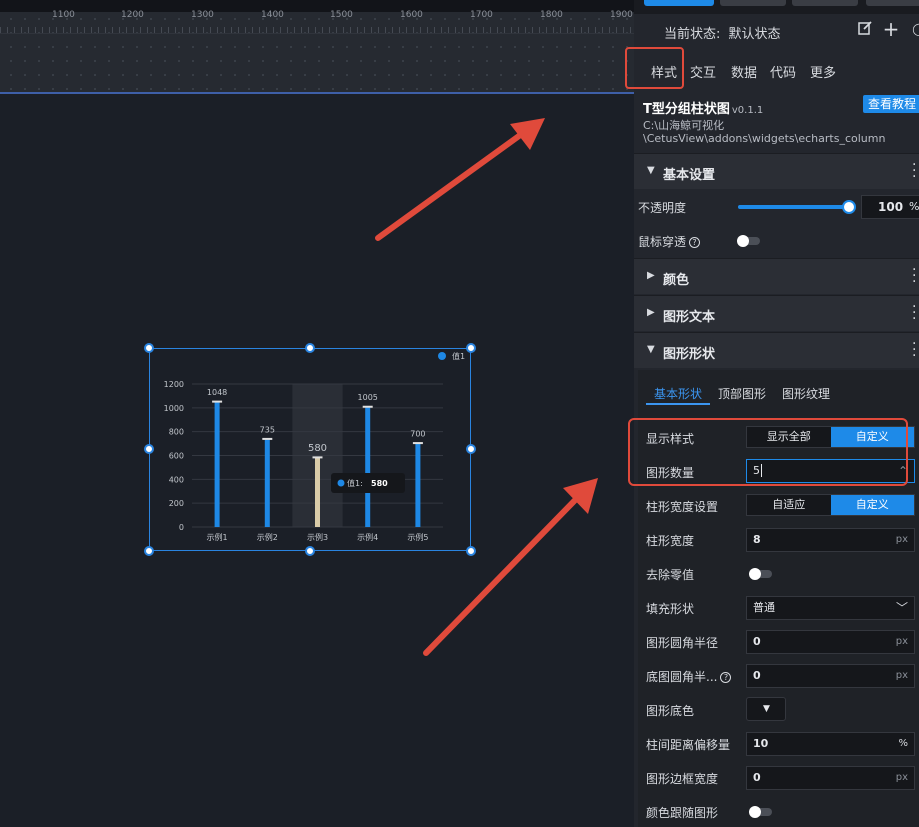 The height and width of the screenshot is (827, 919). I want to click on fill-shape-select: 普通 ﹀, so click(830, 608).